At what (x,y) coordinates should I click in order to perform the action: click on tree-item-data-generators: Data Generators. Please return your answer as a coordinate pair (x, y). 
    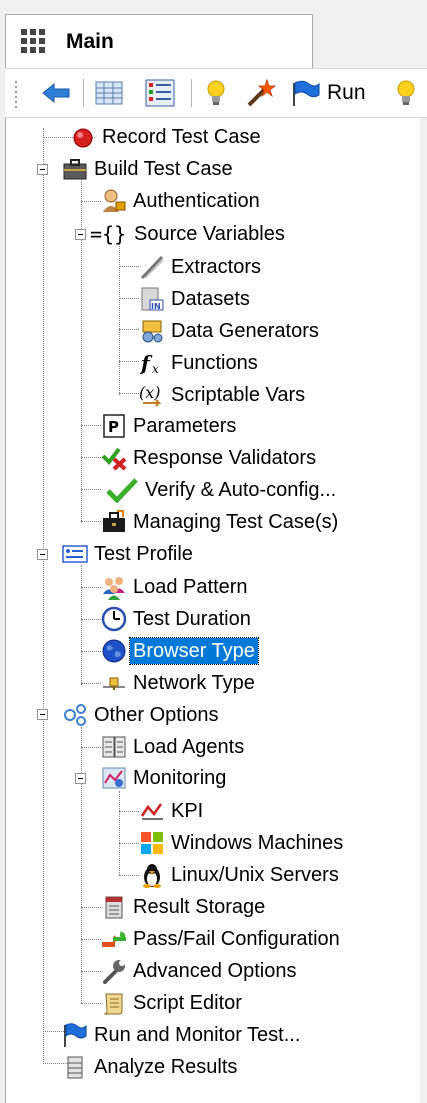
    Looking at the image, I should click on (230, 331).